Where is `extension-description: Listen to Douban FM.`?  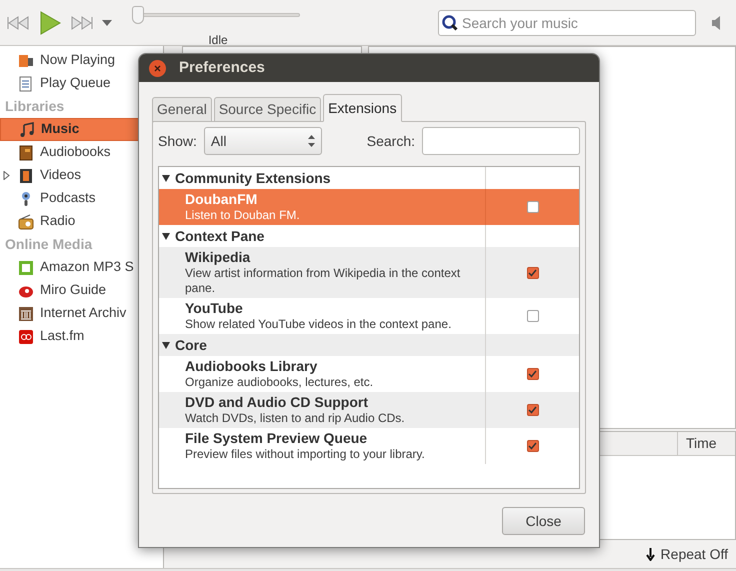 extension-description: Listen to Douban FM. is located at coordinates (243, 215).